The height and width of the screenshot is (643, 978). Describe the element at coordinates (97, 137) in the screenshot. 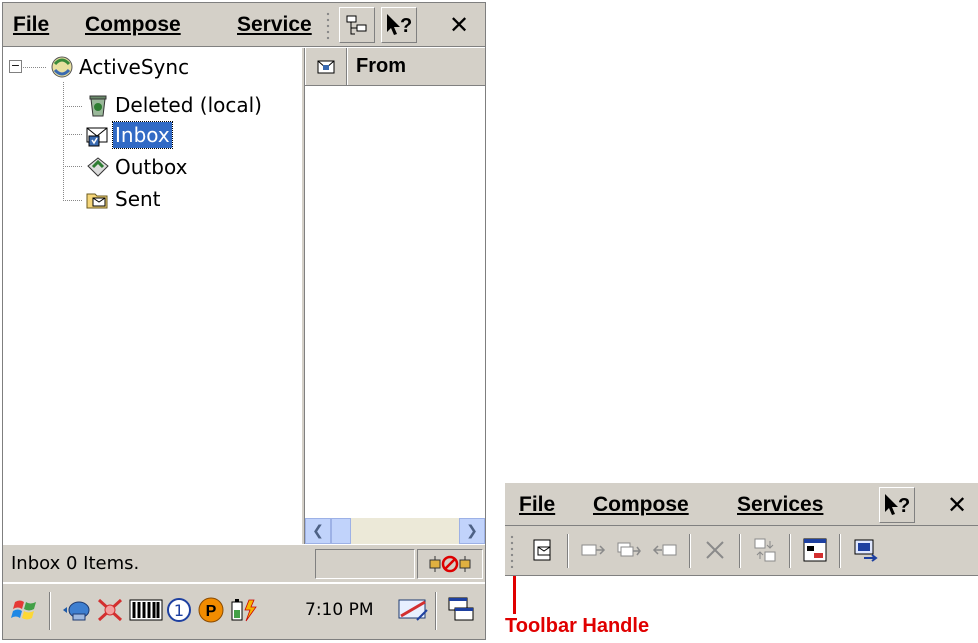

I see `inbox-icon` at that location.